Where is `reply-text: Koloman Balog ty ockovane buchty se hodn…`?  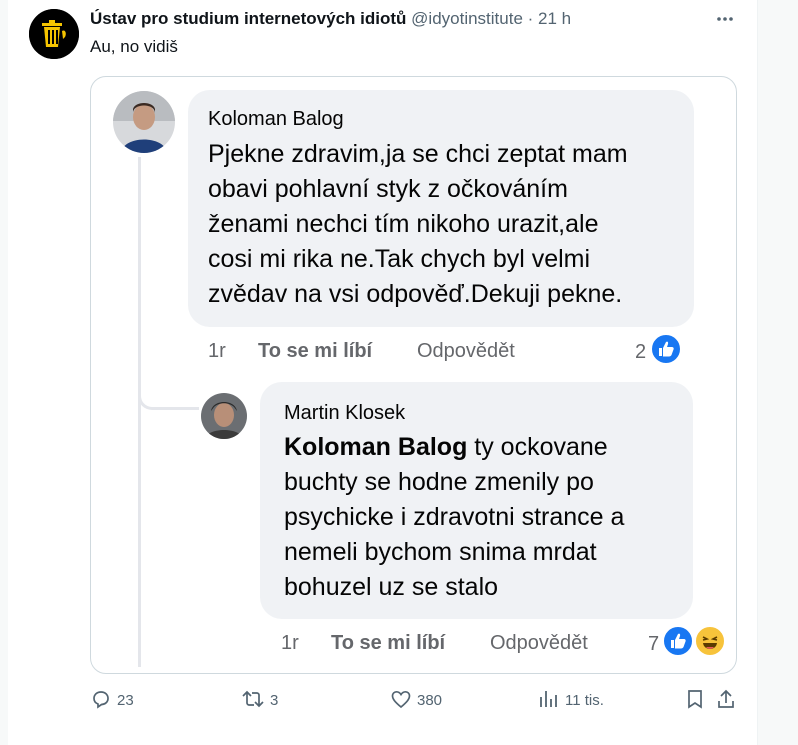 reply-text: Koloman Balog ty ockovane buchty se hodn… is located at coordinates (454, 517).